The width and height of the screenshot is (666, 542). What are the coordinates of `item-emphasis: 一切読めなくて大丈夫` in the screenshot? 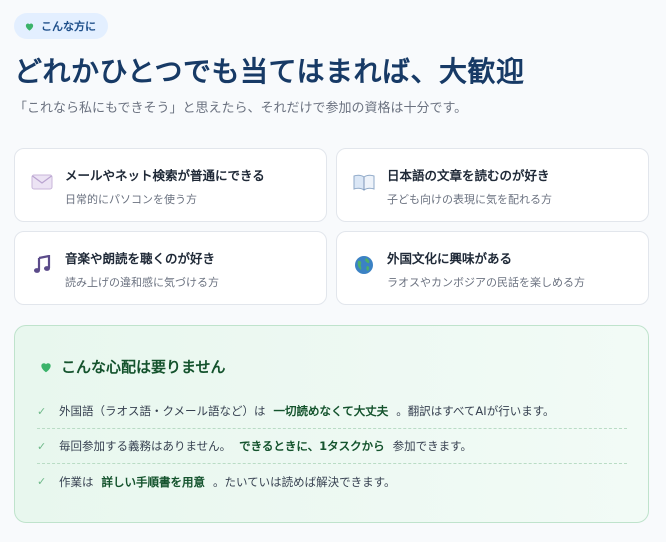 It's located at (331, 411).